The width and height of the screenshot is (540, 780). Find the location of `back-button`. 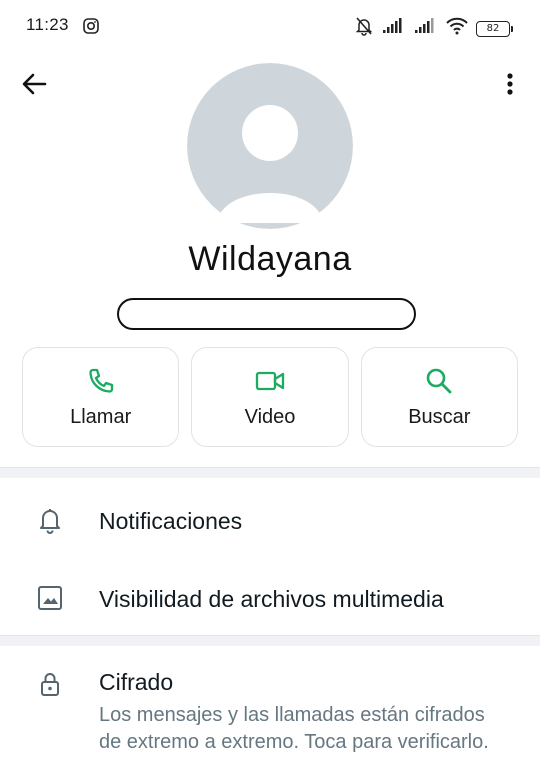

back-button is located at coordinates (34, 86).